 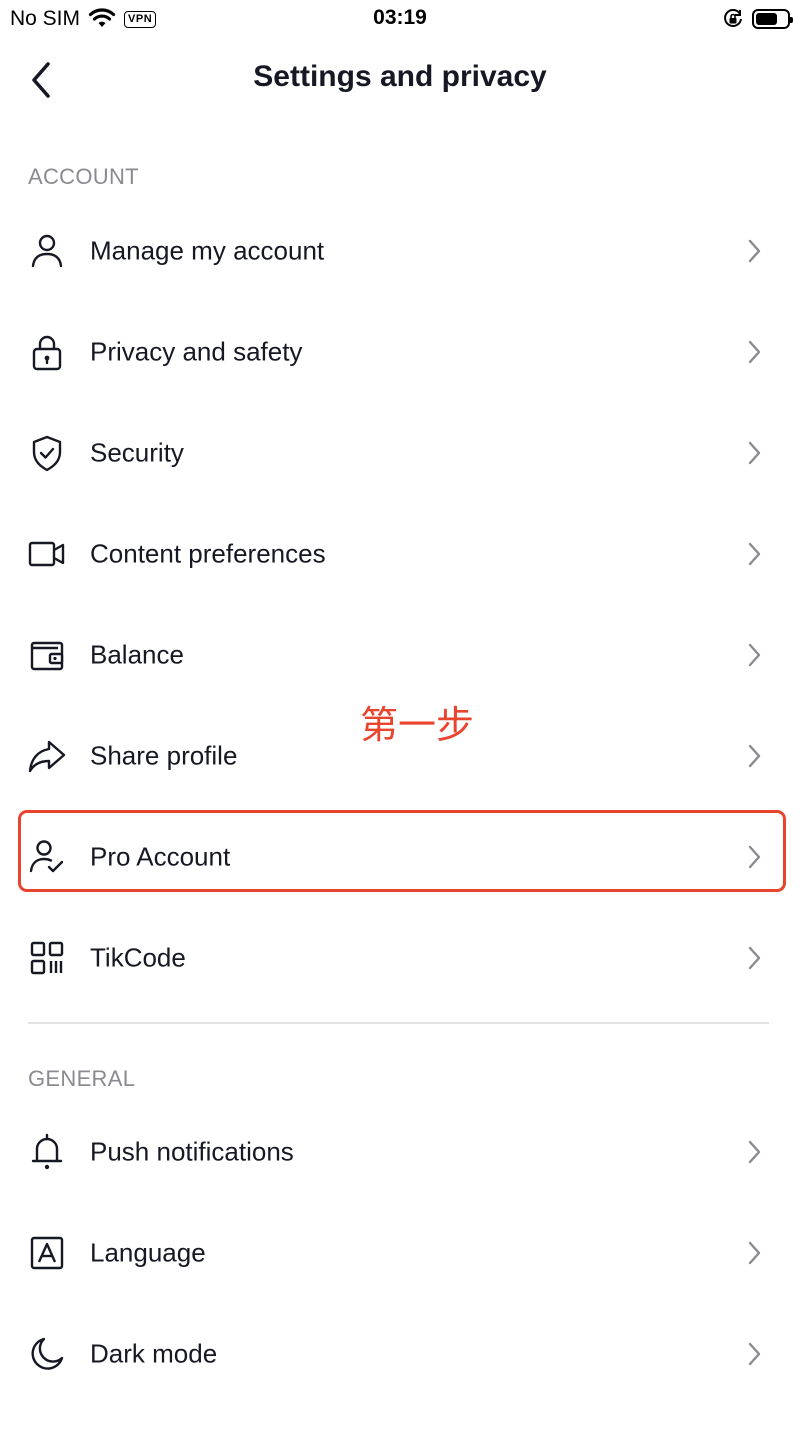 What do you see at coordinates (137, 654) in the screenshot?
I see `settings-item-label: Balance` at bounding box center [137, 654].